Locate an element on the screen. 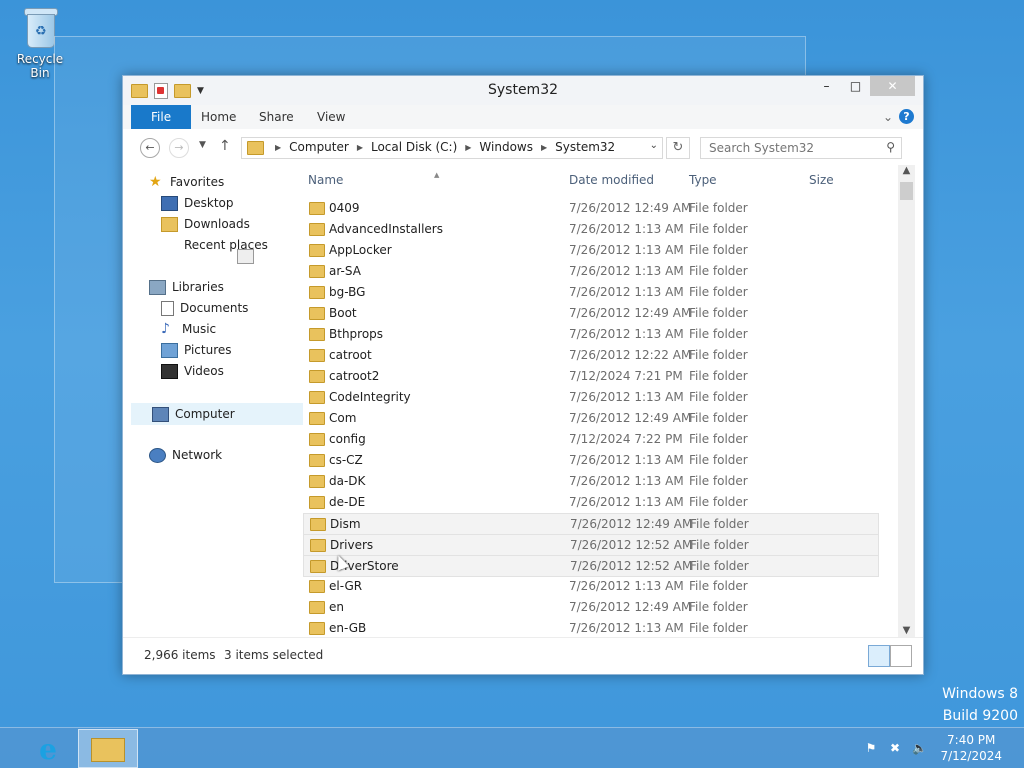 Image resolution: width=1024 pixels, height=768 pixels. column-header-date: Date modified is located at coordinates (611, 180).